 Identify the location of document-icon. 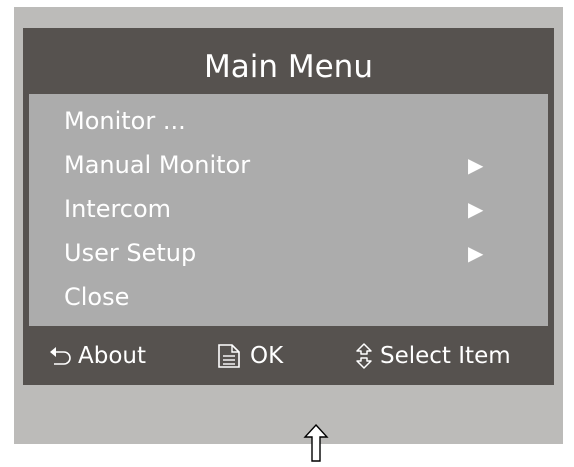
(229, 356).